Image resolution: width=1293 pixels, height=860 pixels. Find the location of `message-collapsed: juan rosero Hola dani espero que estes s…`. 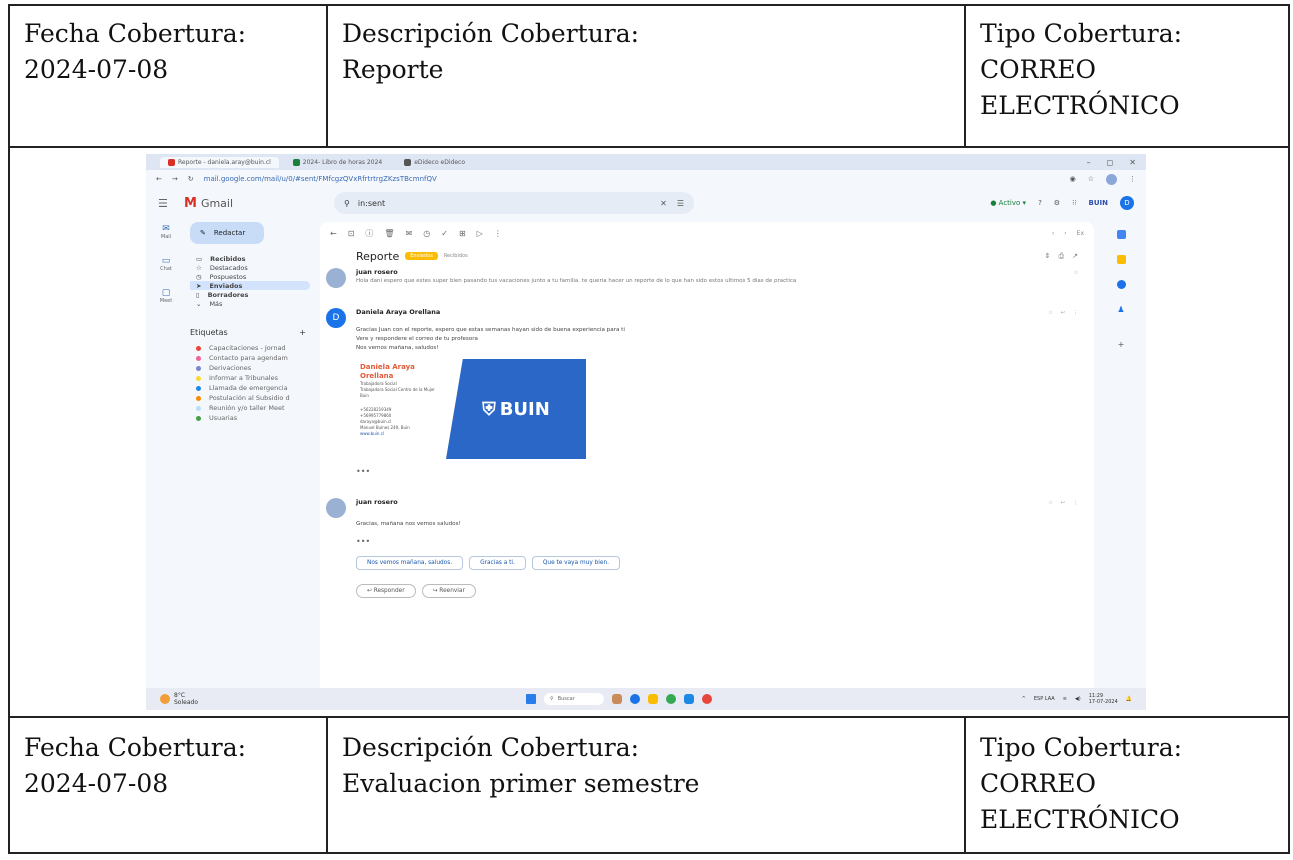

message-collapsed: juan rosero Hola dani espero que estes s… is located at coordinates (707, 281).